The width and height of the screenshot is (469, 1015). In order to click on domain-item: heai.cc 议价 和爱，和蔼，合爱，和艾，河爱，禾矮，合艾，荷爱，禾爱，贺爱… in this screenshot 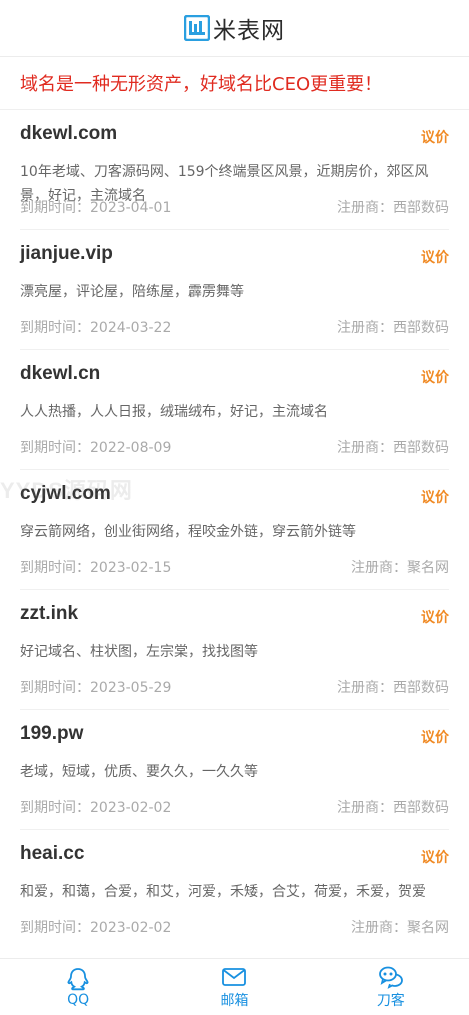, I will do `click(234, 889)`.